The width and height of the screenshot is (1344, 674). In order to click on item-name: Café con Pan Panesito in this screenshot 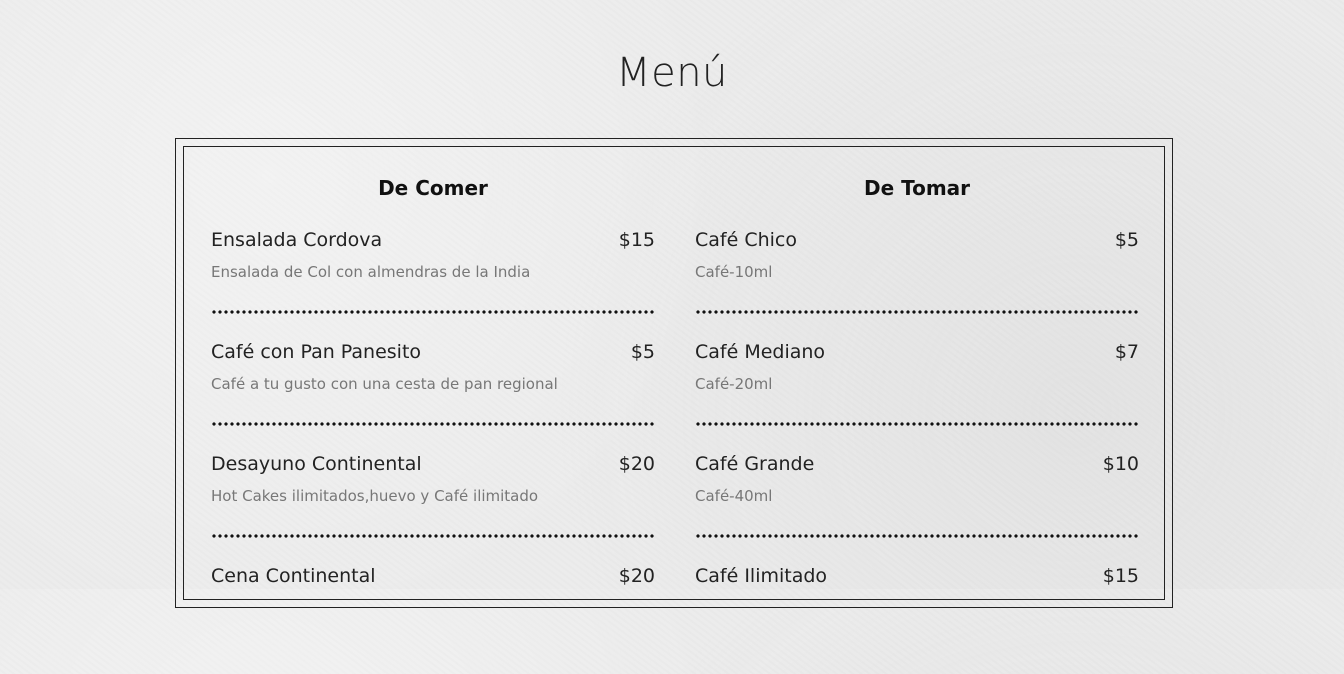, I will do `click(316, 352)`.